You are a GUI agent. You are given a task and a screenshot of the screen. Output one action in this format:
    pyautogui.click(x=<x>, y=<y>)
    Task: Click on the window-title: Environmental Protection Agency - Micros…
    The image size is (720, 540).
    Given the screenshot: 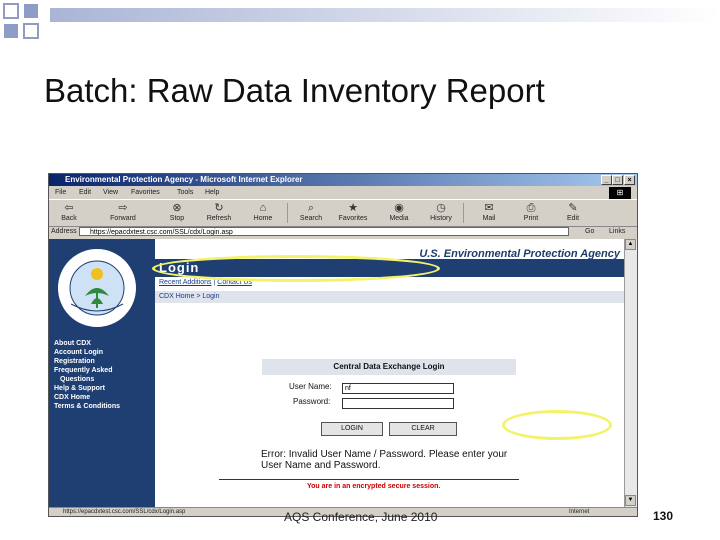 What is the action you would take?
    pyautogui.click(x=184, y=179)
    